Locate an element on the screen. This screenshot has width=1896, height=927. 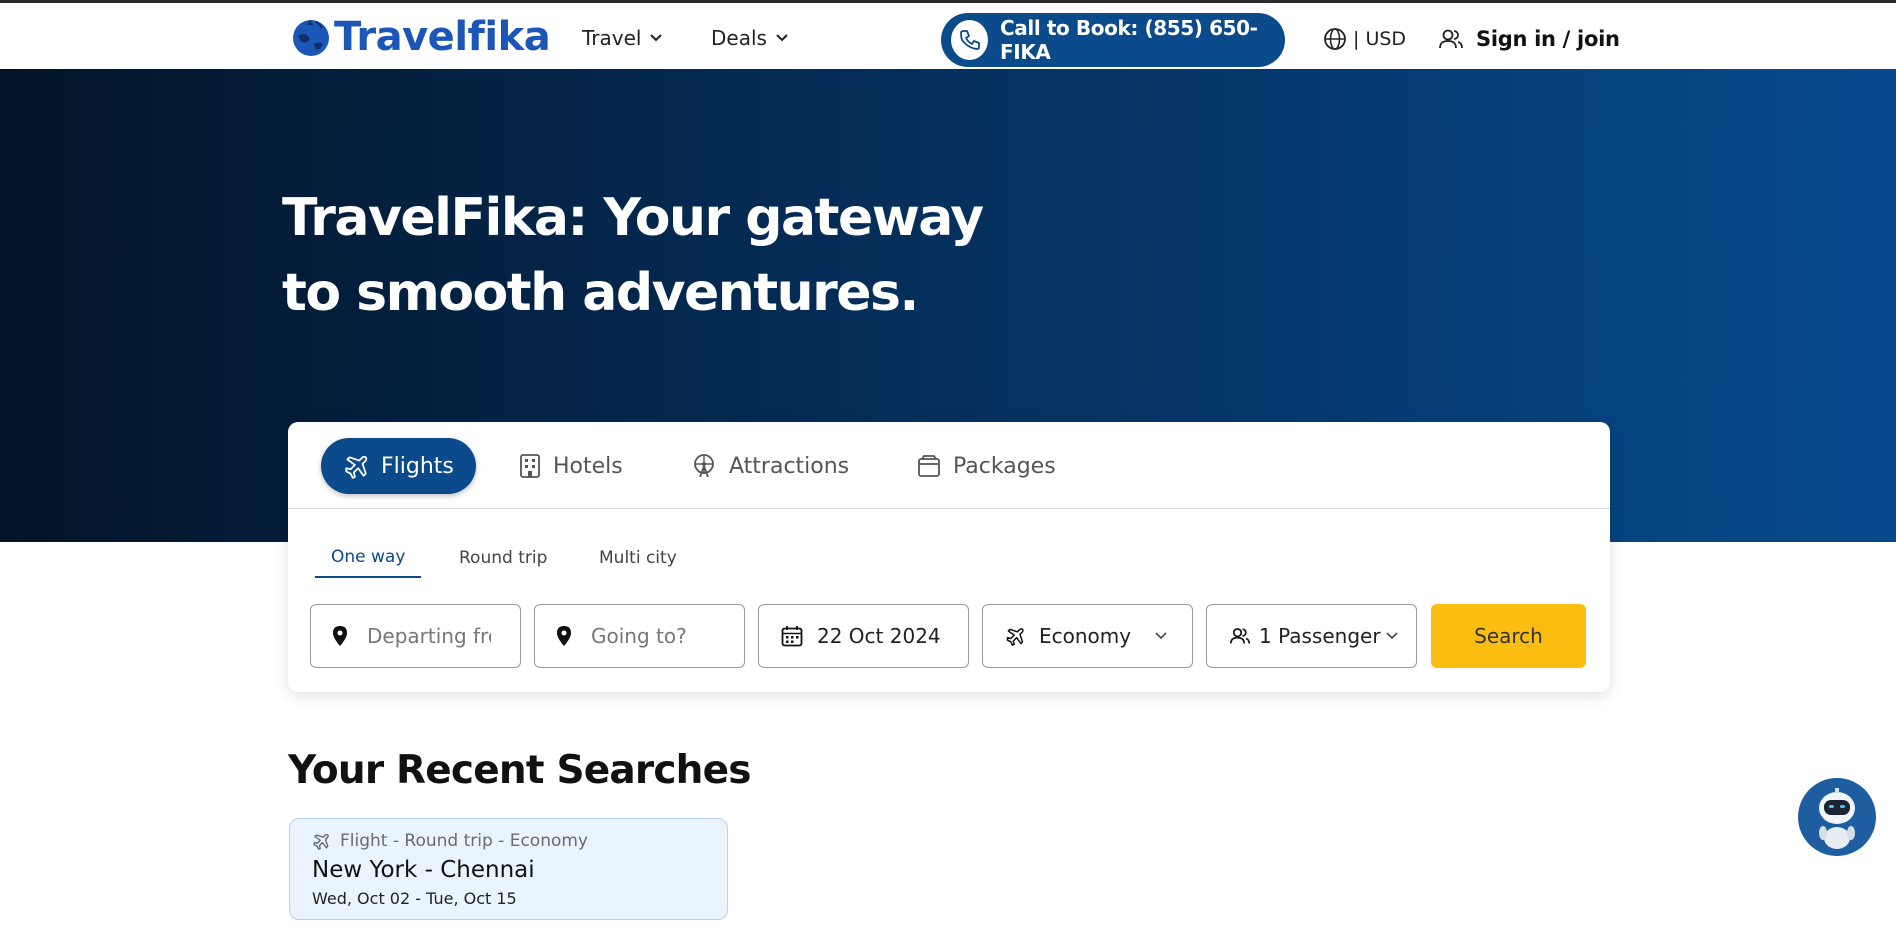
nav-deals-menu: Deals is located at coordinates (750, 38).